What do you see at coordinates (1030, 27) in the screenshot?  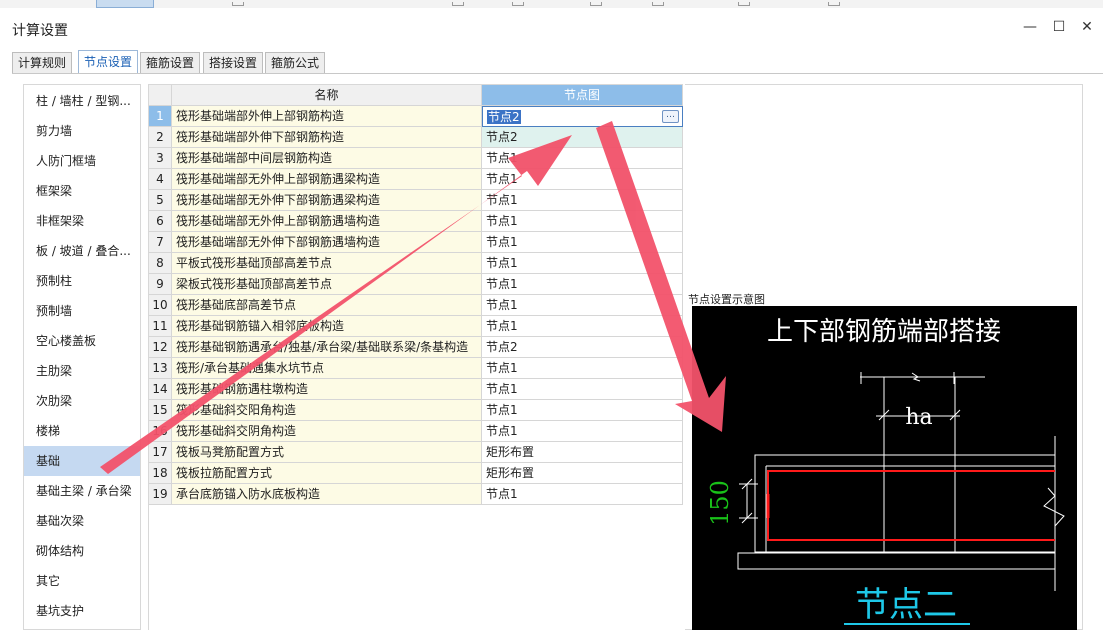 I see `minimize-icon: —` at bounding box center [1030, 27].